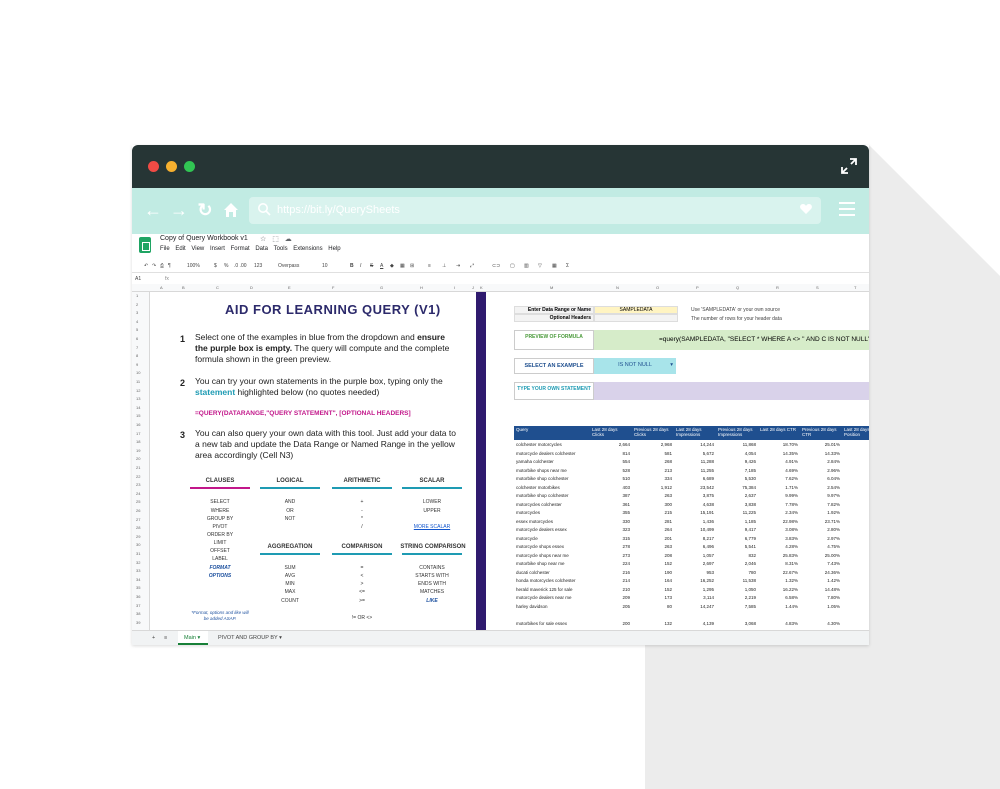  I want to click on row-header: 13, so click(138, 398).